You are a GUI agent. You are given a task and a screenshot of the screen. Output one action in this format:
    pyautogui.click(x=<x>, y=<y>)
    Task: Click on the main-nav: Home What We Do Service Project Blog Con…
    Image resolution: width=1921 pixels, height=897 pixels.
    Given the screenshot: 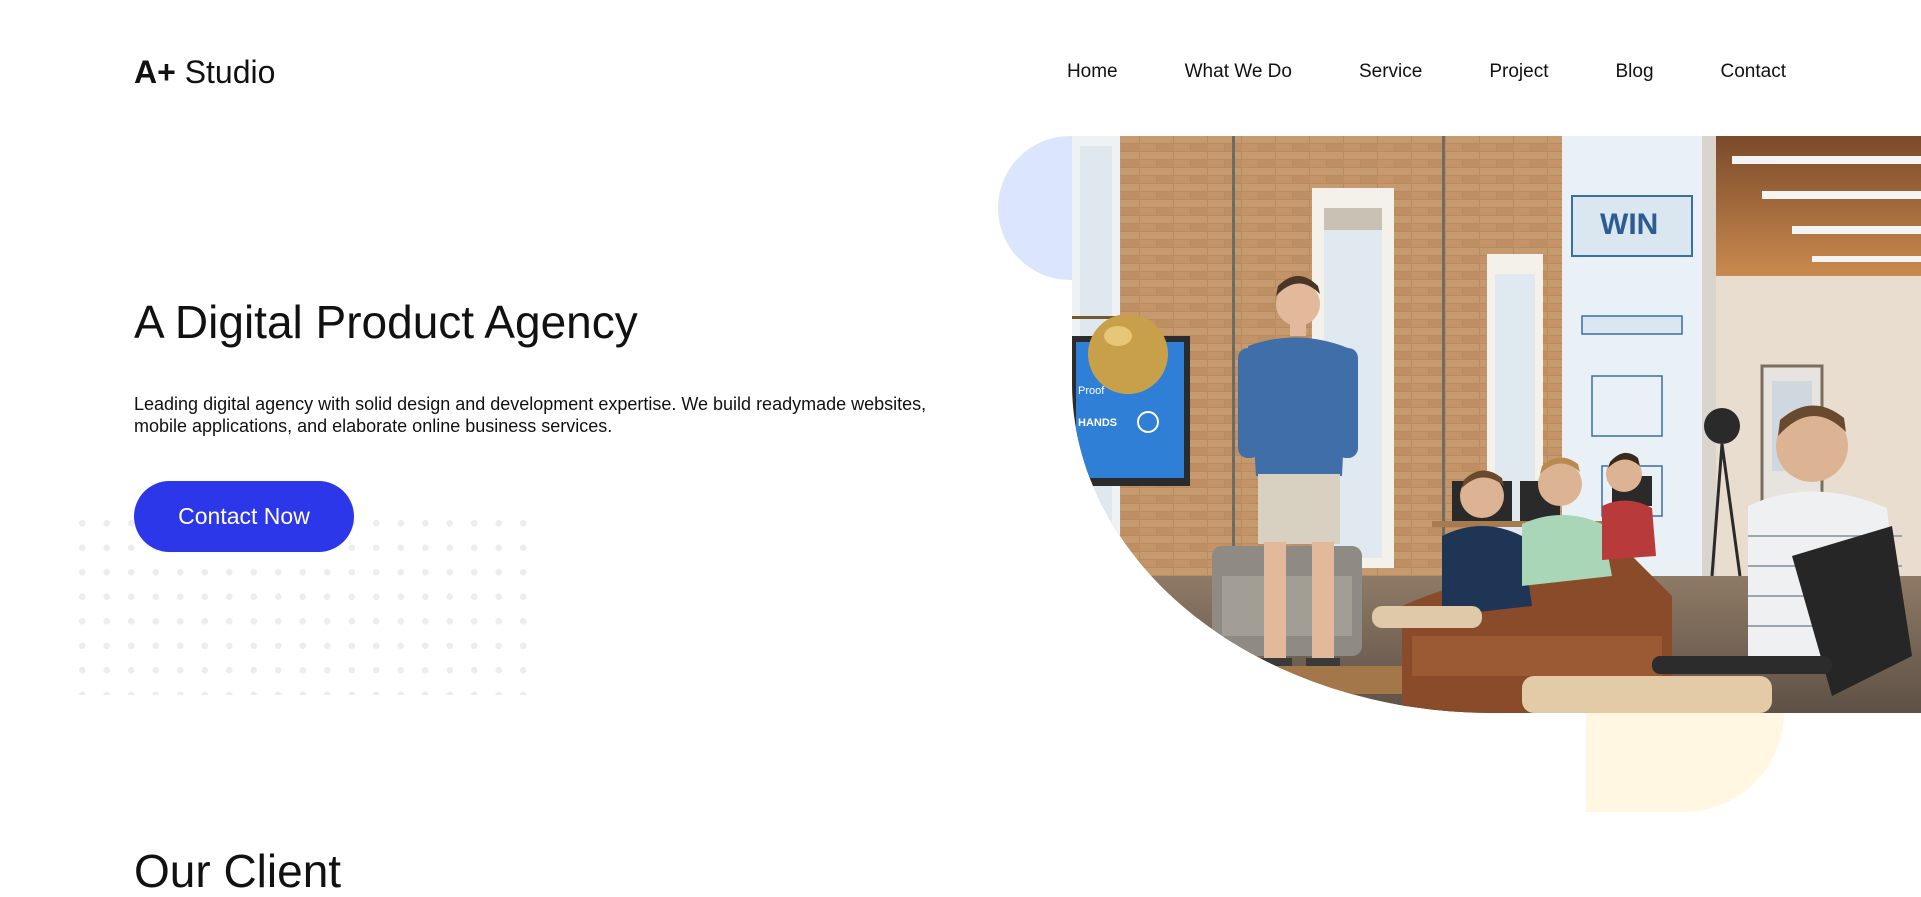 What is the action you would take?
    pyautogui.click(x=1426, y=72)
    